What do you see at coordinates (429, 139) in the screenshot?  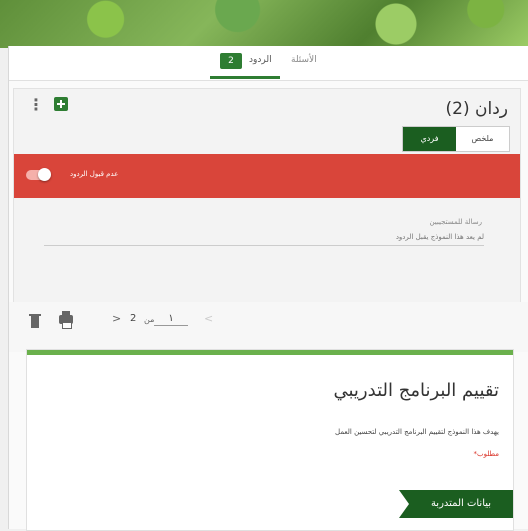 I see `individual-view-button: فردي` at bounding box center [429, 139].